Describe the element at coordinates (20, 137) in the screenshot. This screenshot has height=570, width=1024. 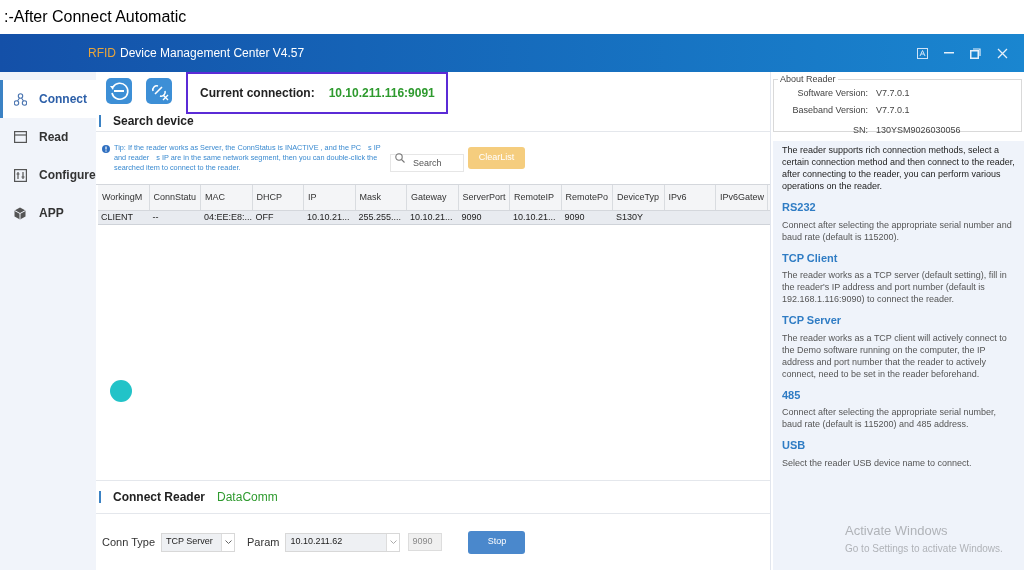
I see `window-icon` at that location.